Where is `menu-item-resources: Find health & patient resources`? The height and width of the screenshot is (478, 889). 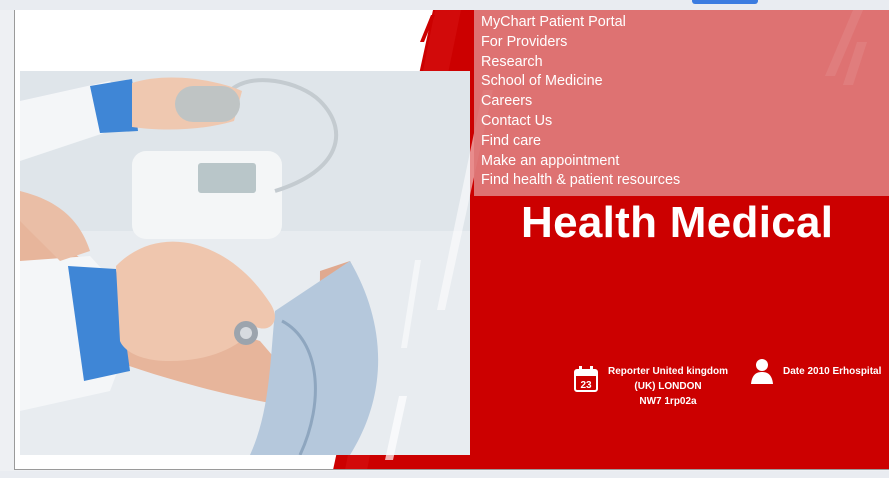 menu-item-resources: Find health & patient resources is located at coordinates (685, 181).